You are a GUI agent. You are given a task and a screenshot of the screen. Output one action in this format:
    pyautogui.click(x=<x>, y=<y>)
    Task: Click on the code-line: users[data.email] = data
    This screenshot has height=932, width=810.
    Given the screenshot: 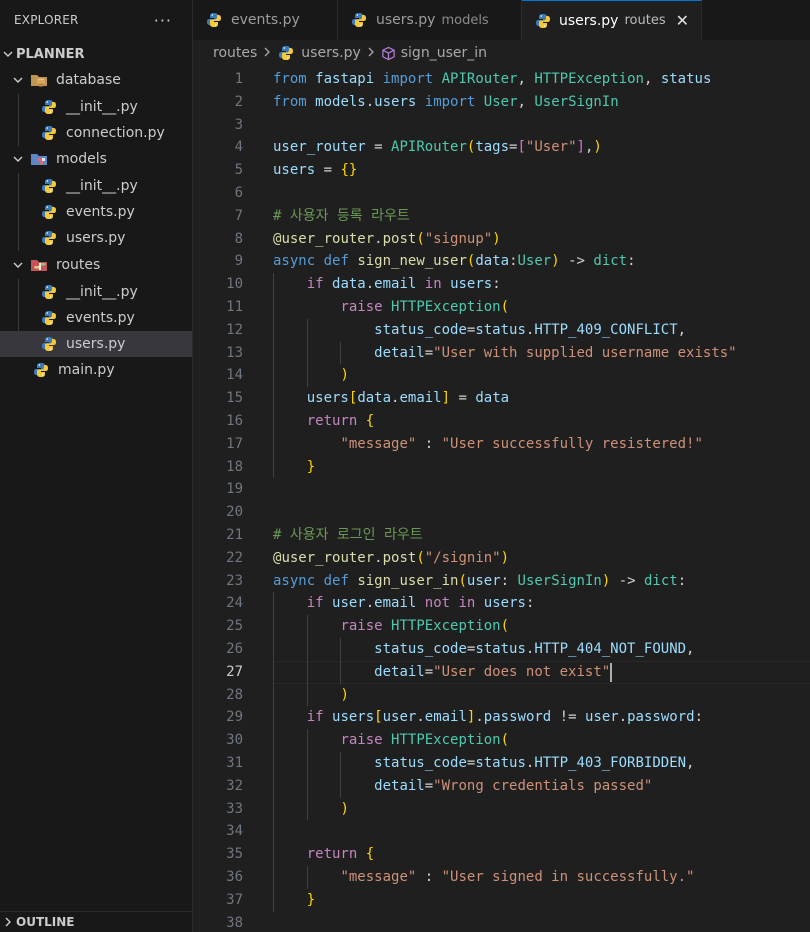 What is the action you would take?
    pyautogui.click(x=408, y=398)
    